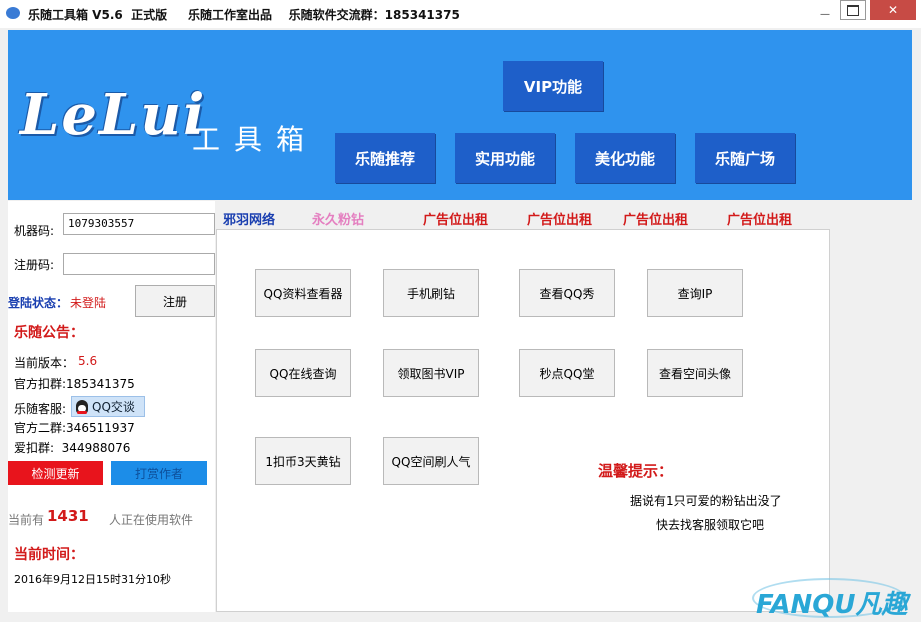 This screenshot has width=921, height=622. What do you see at coordinates (244, 15) in the screenshot?
I see `window-title: 乐随工具箱 V5.6 正式版 乐随工作室出品 乐随软件交流群：185341375` at bounding box center [244, 15].